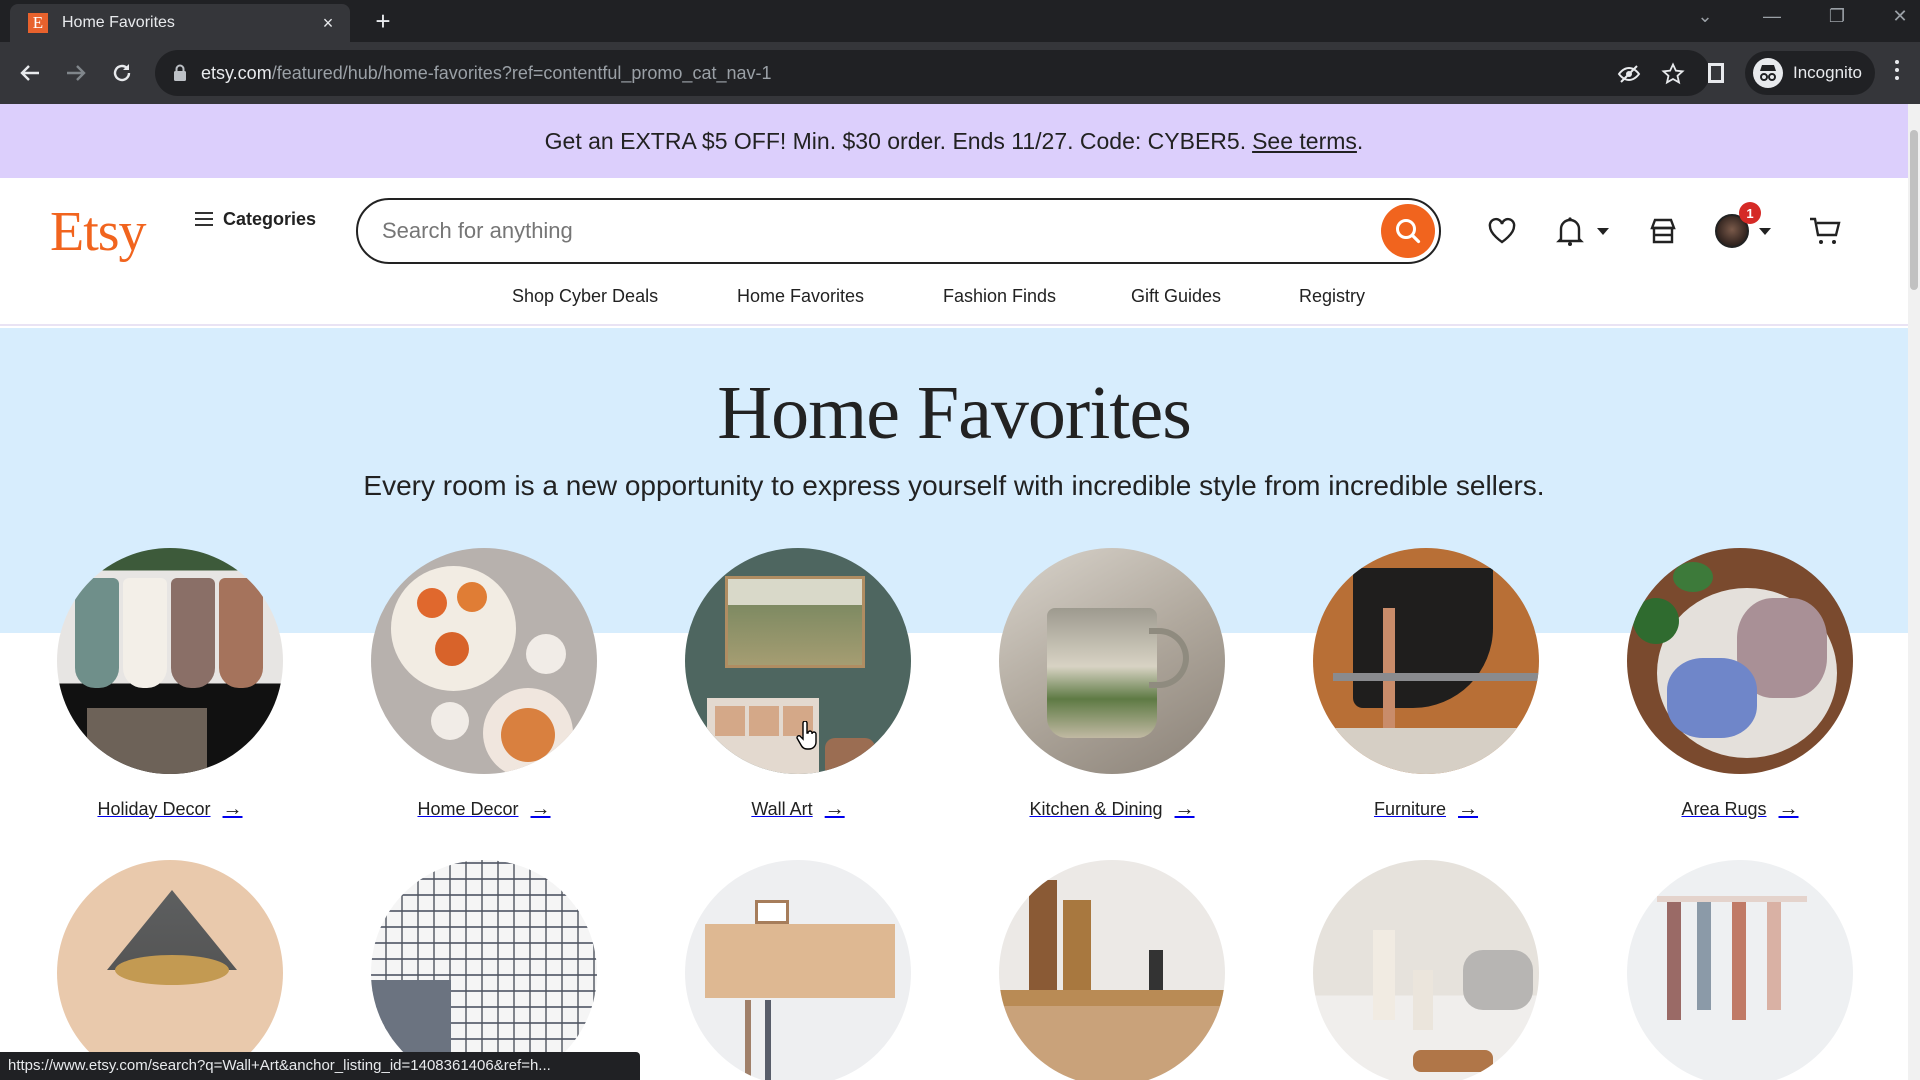  I want to click on category-image-kitchen-dining, so click(1112, 661).